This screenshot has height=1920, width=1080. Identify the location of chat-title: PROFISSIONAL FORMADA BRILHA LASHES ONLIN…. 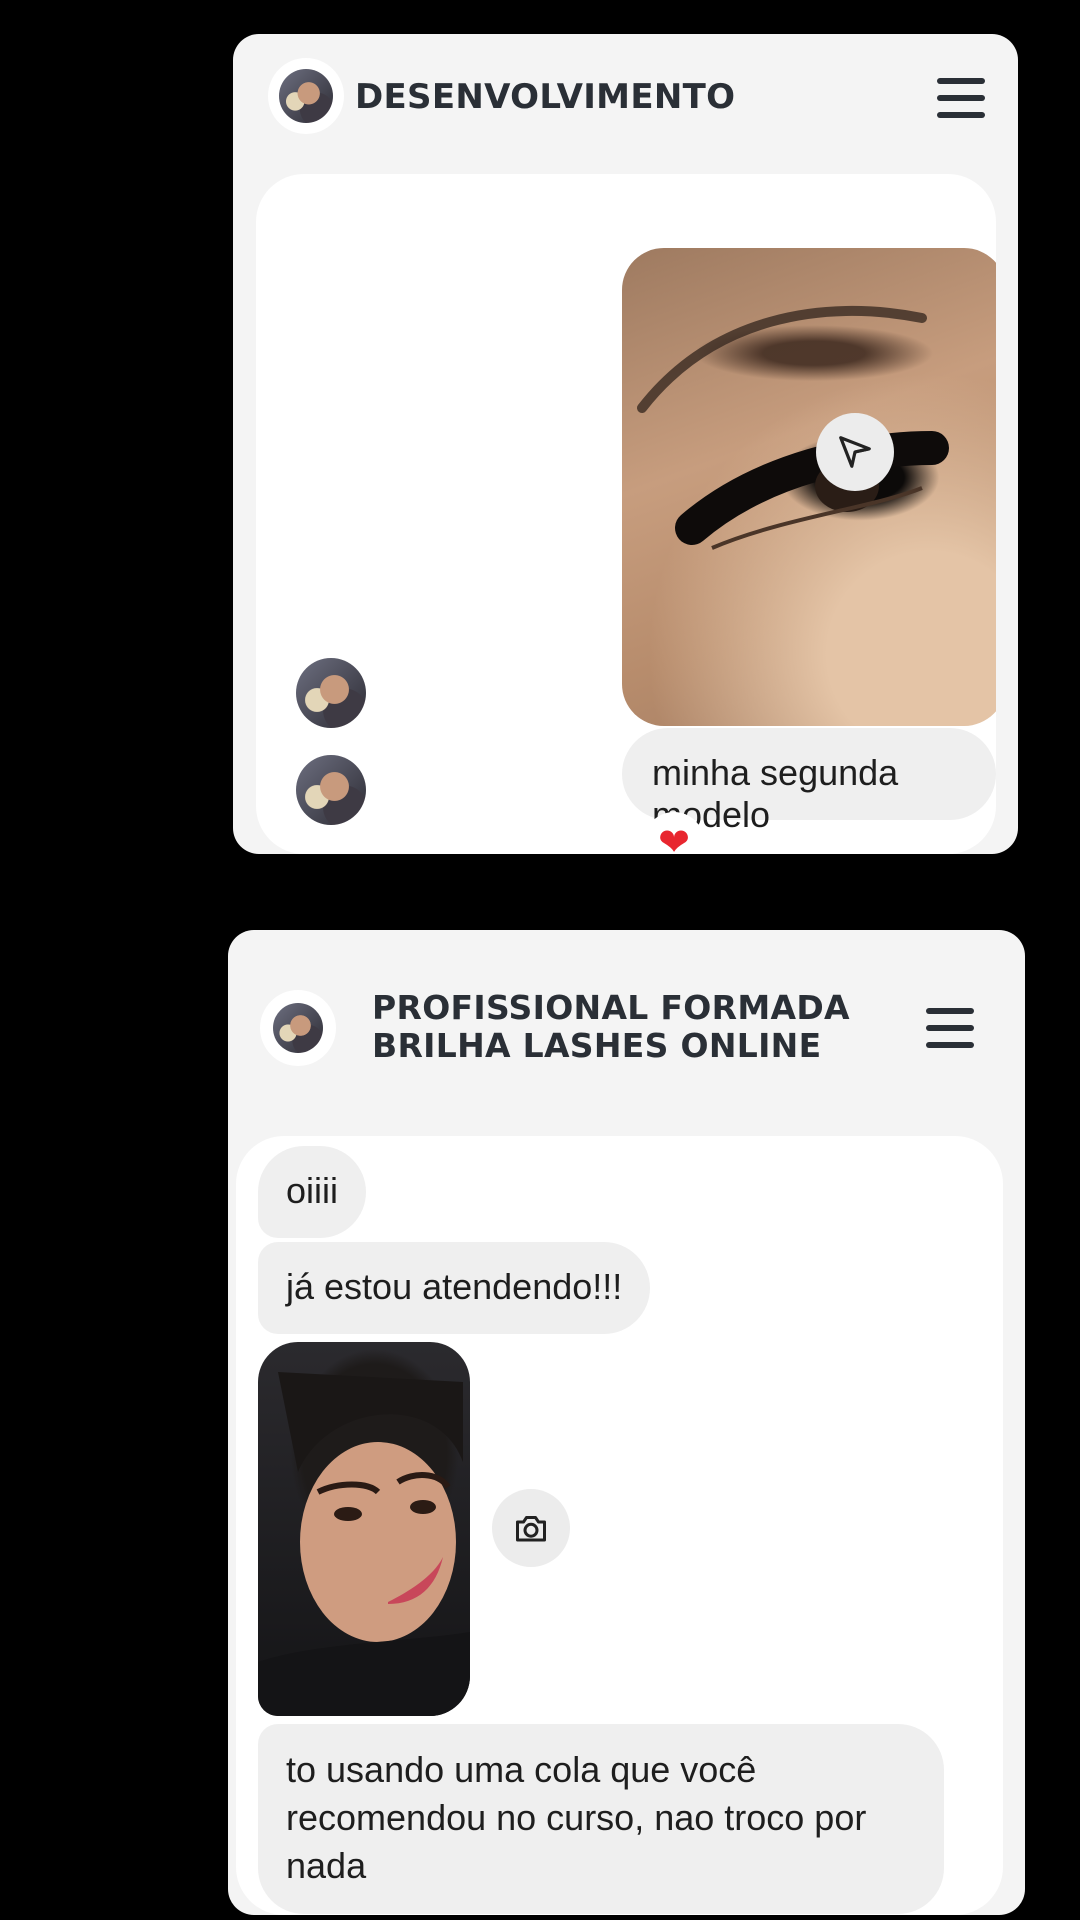
(611, 1027).